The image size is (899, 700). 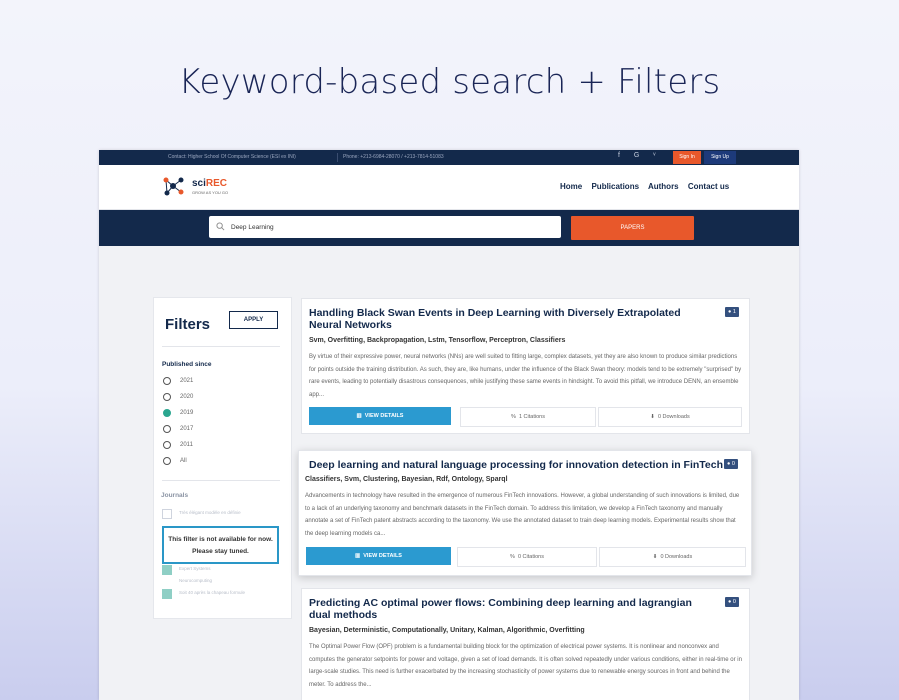 I want to click on slide-title: Keyword-based search + Filters, so click(x=449, y=82).